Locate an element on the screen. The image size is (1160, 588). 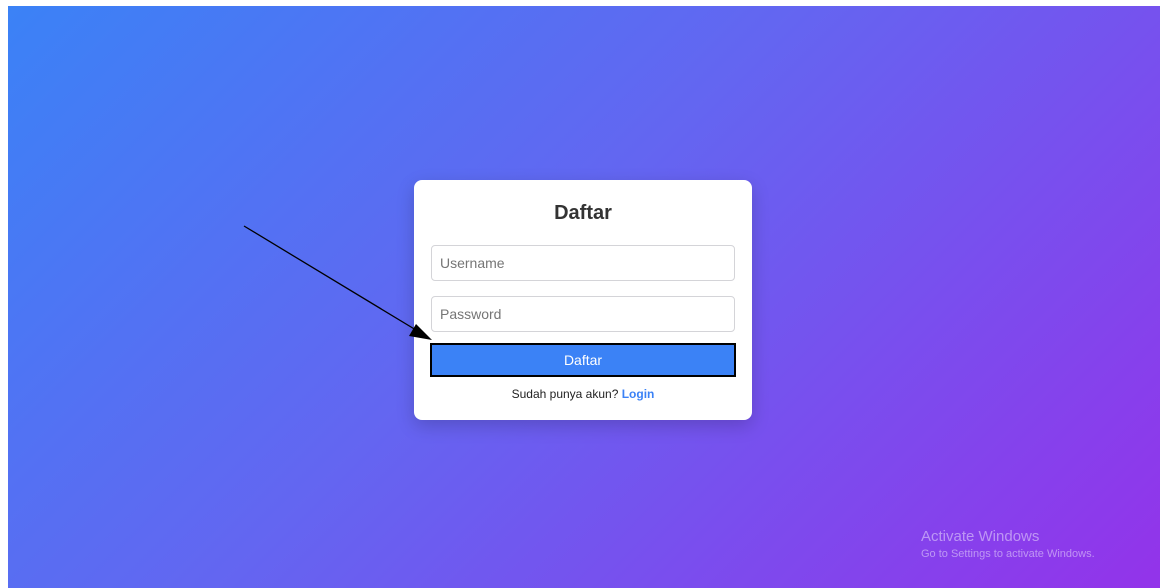
login-prompt-line: Sudah punya akun? Login is located at coordinates (583, 394).